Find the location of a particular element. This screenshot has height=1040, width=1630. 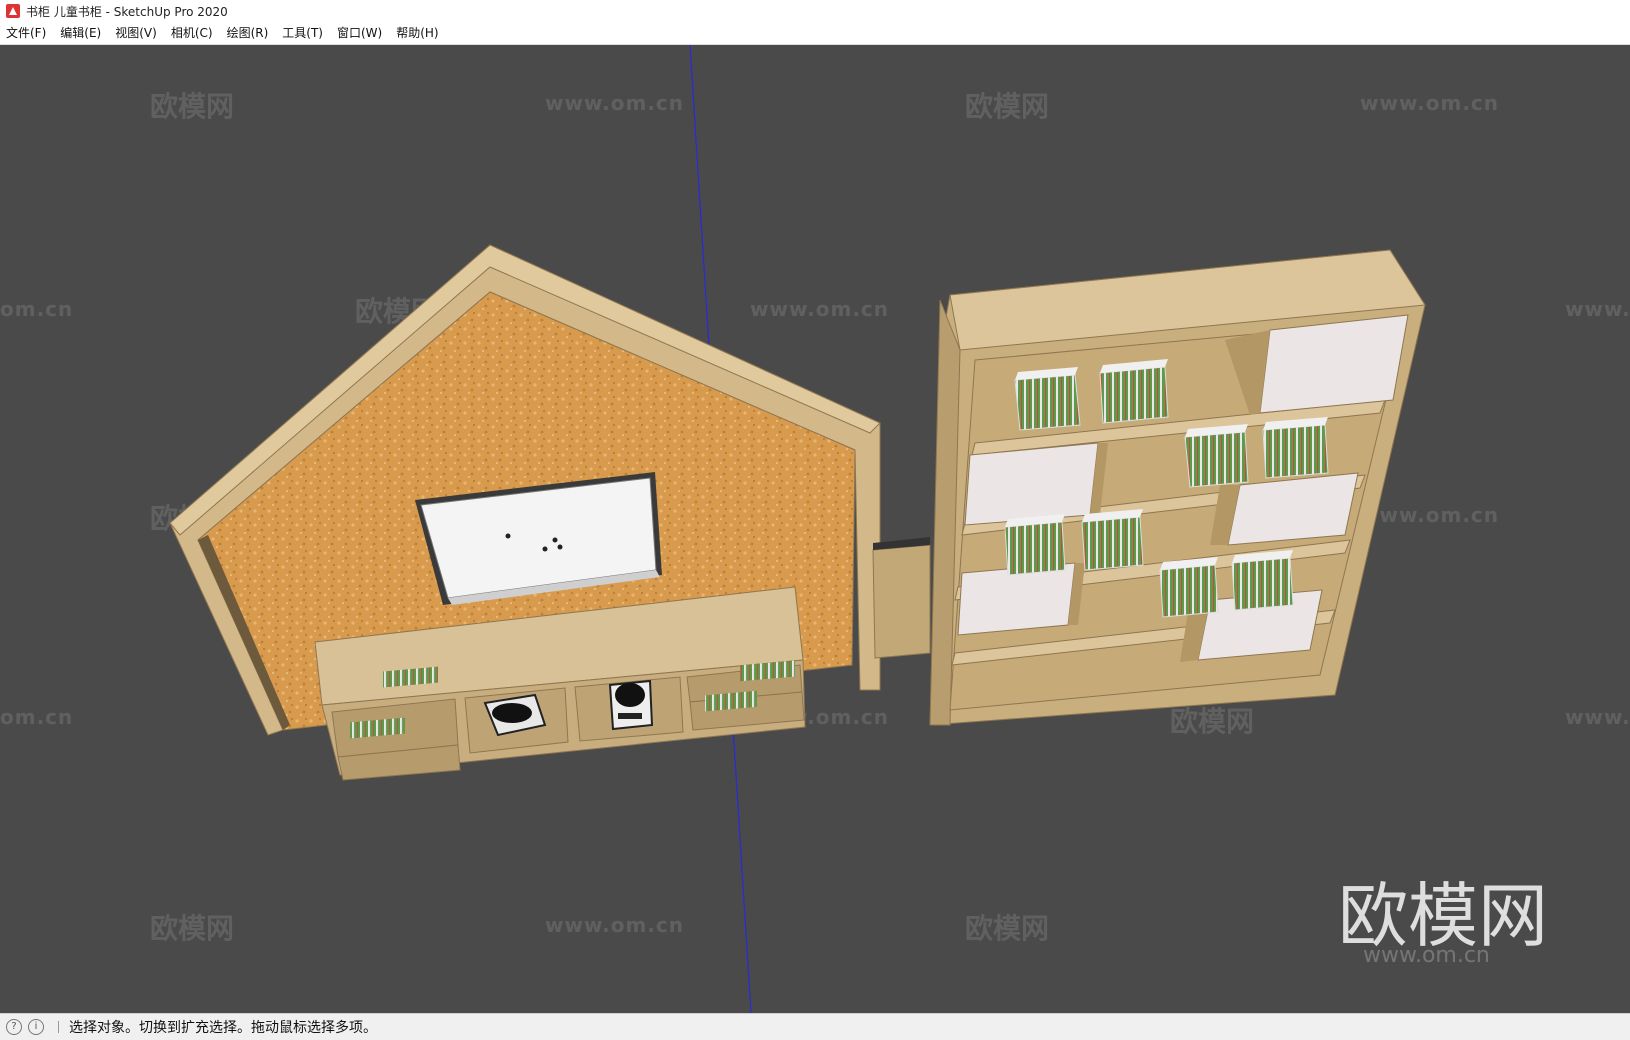

bookcase is located at coordinates (1177, 487).